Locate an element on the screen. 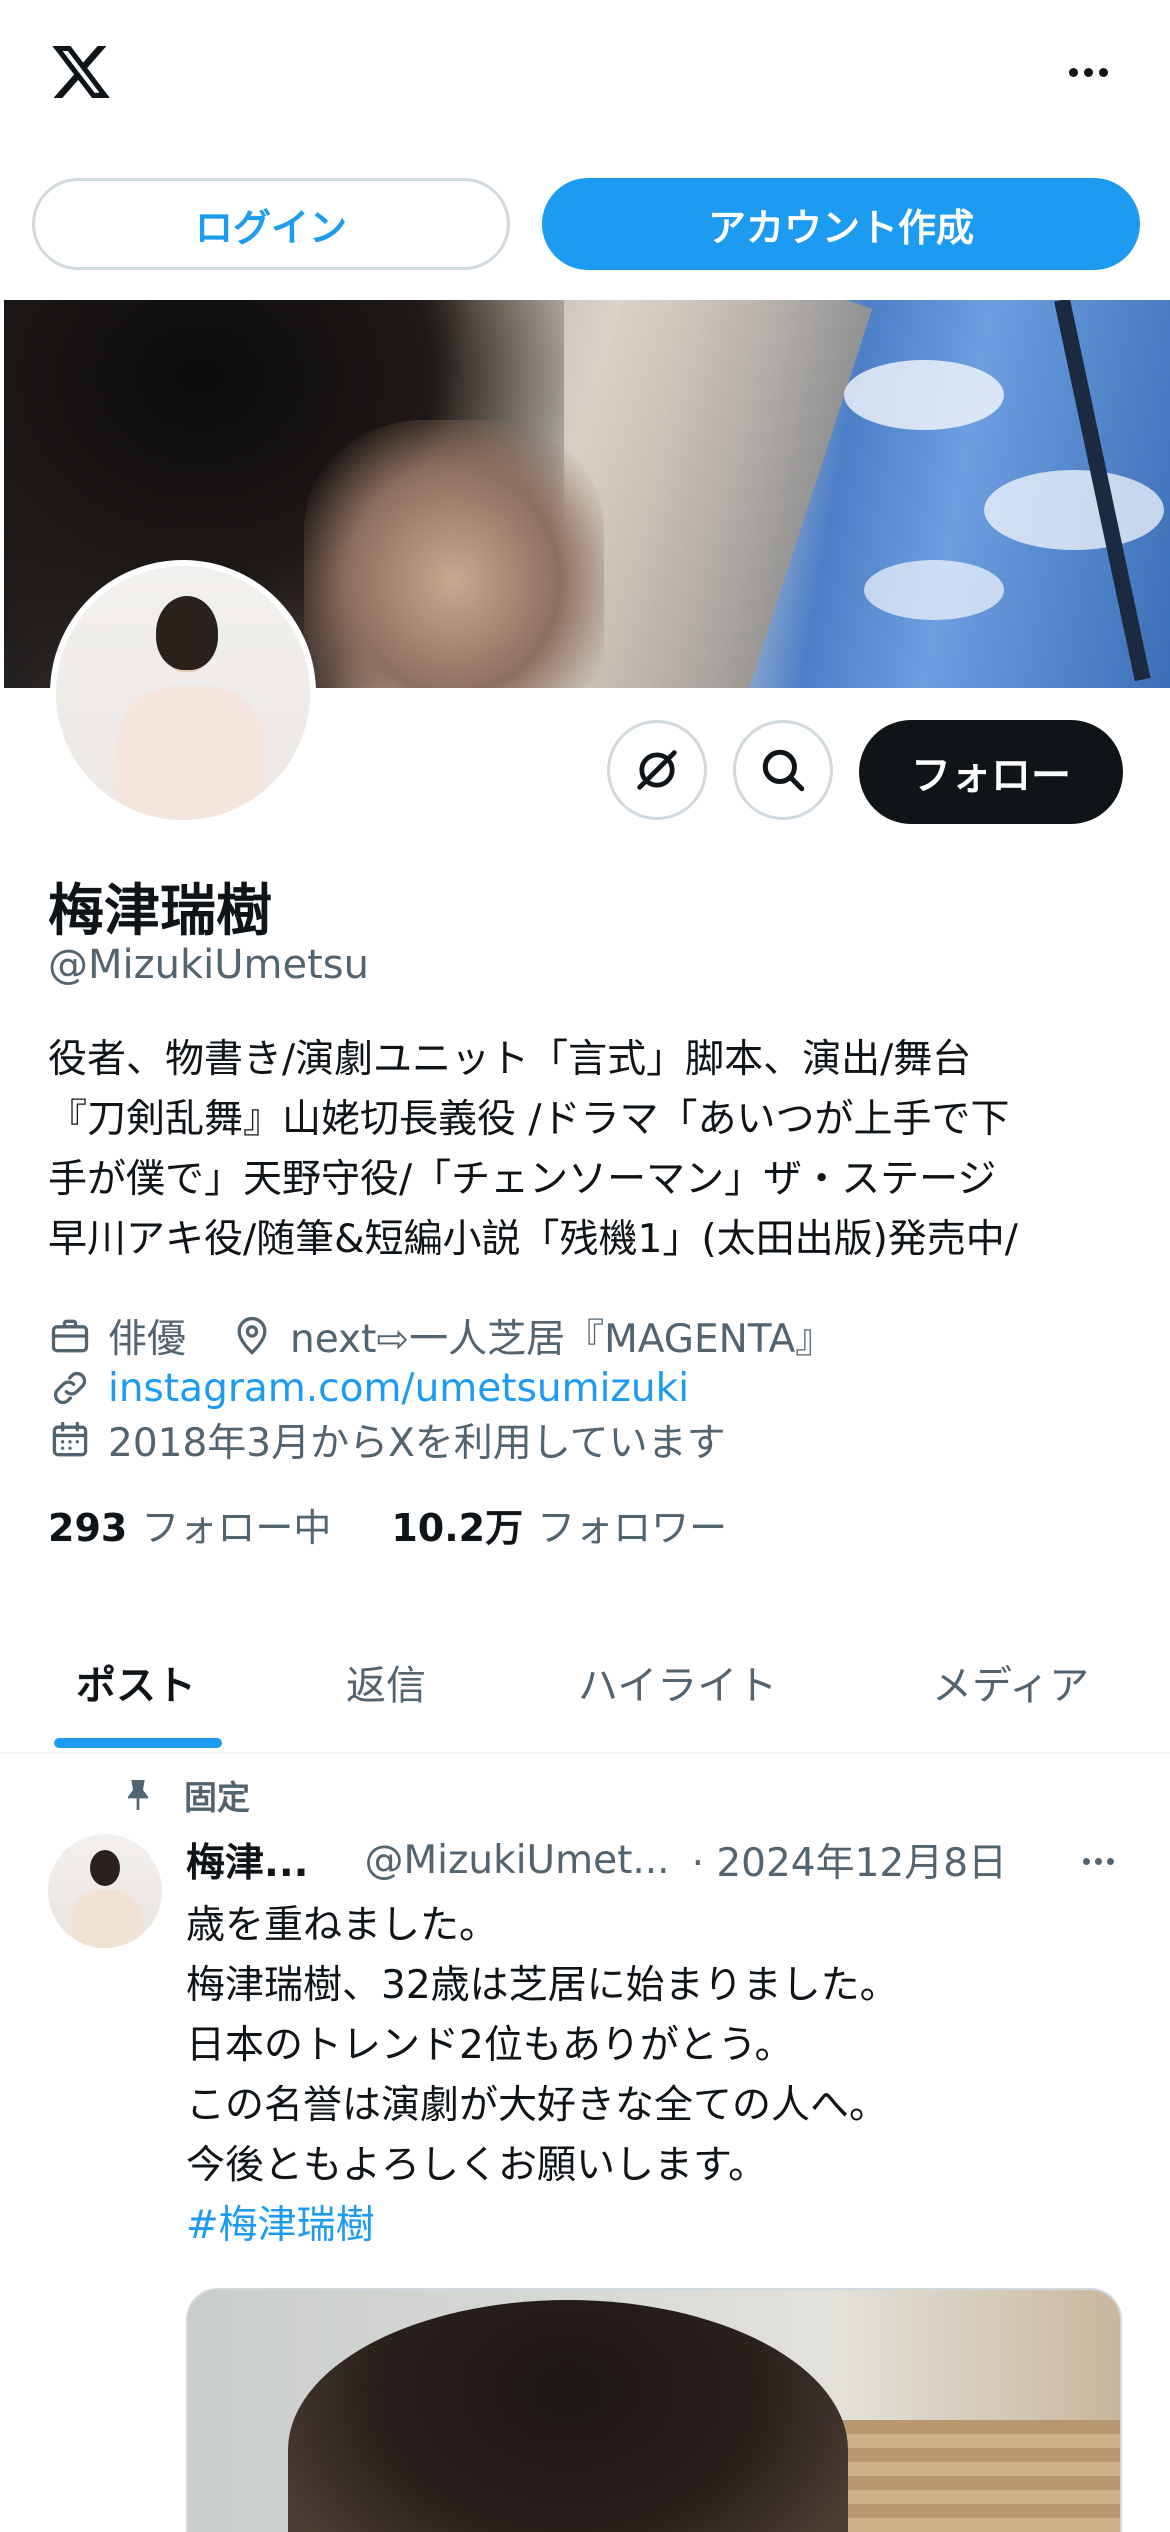 This screenshot has width=1170, height=2532. more-options-icon is located at coordinates (1088, 72).